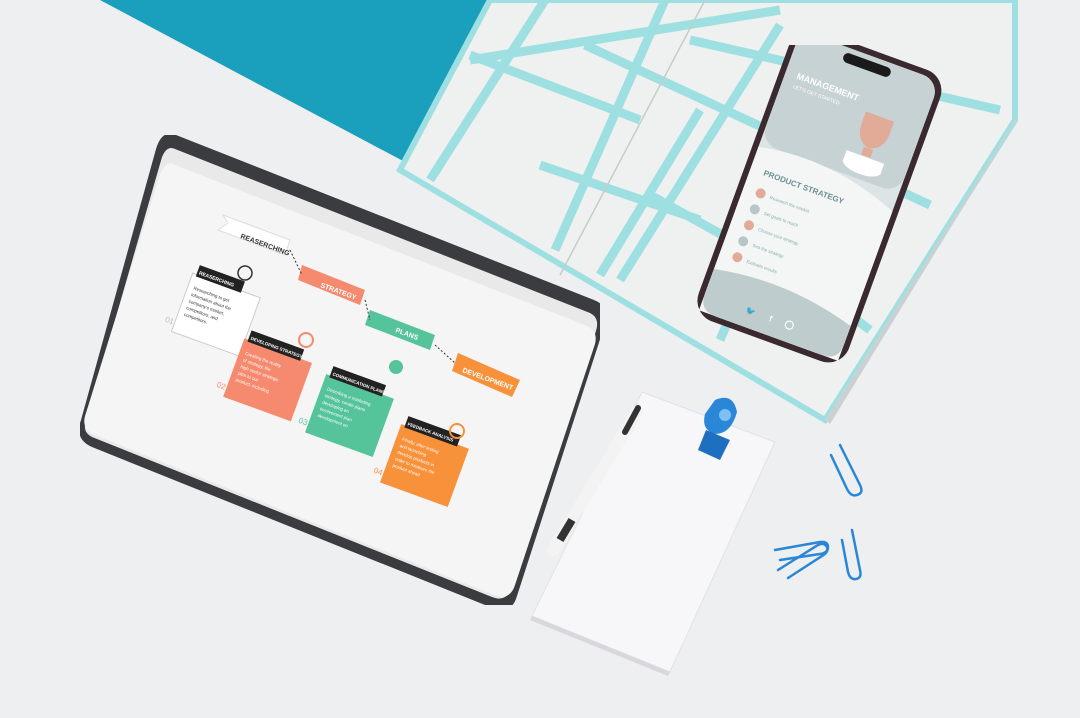 The width and height of the screenshot is (1080, 718). I want to click on paperclip-icons, so click(818, 512).